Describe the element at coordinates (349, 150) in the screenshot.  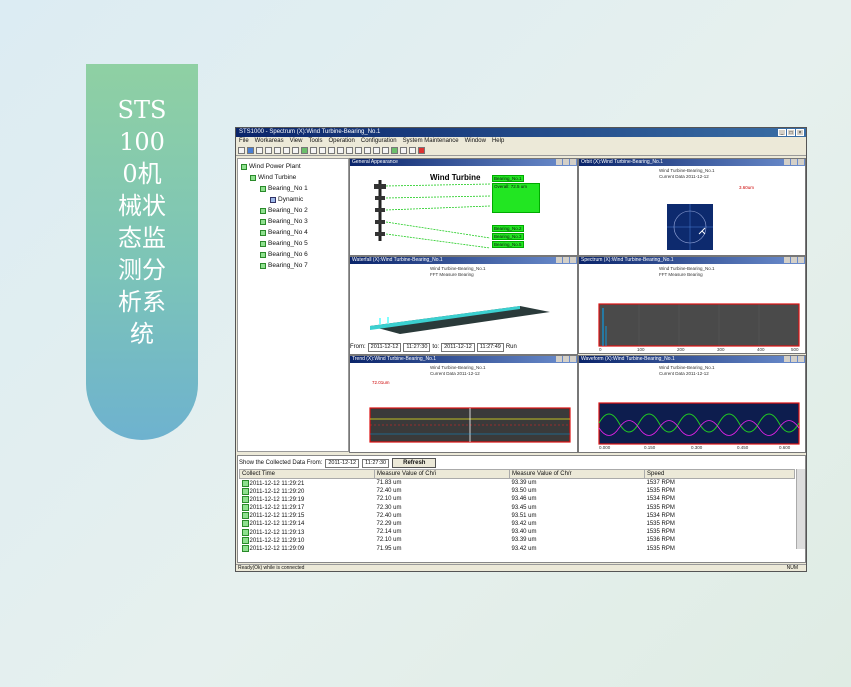
I see `toolbar-zoom-icon` at that location.